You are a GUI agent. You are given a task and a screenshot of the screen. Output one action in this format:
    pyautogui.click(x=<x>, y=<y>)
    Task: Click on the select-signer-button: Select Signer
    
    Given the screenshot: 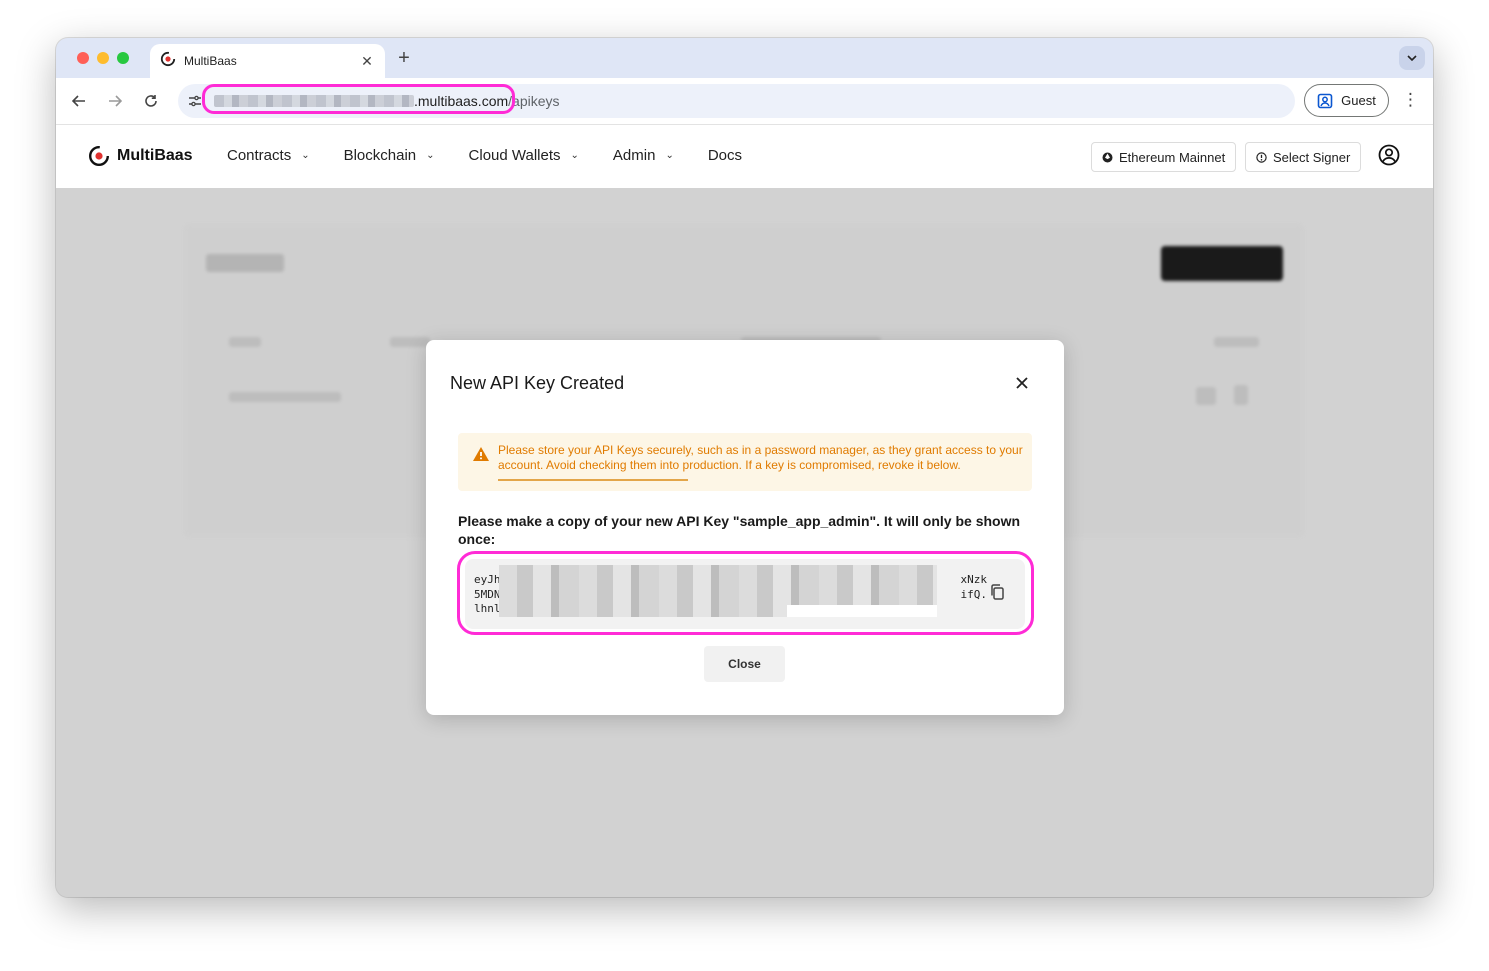 What is the action you would take?
    pyautogui.click(x=1303, y=157)
    